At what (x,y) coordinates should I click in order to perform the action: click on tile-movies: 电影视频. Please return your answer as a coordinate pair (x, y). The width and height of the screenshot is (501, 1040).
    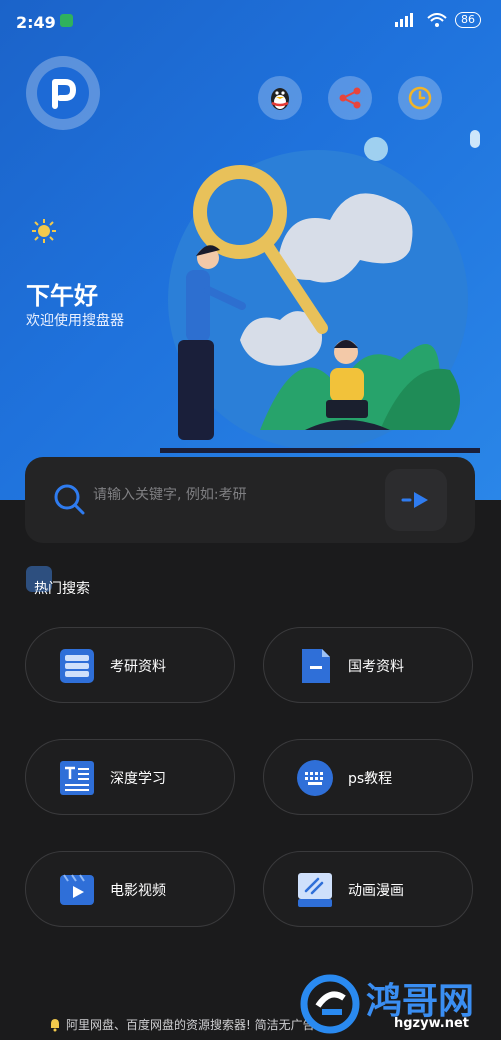
    Looking at the image, I should click on (130, 889).